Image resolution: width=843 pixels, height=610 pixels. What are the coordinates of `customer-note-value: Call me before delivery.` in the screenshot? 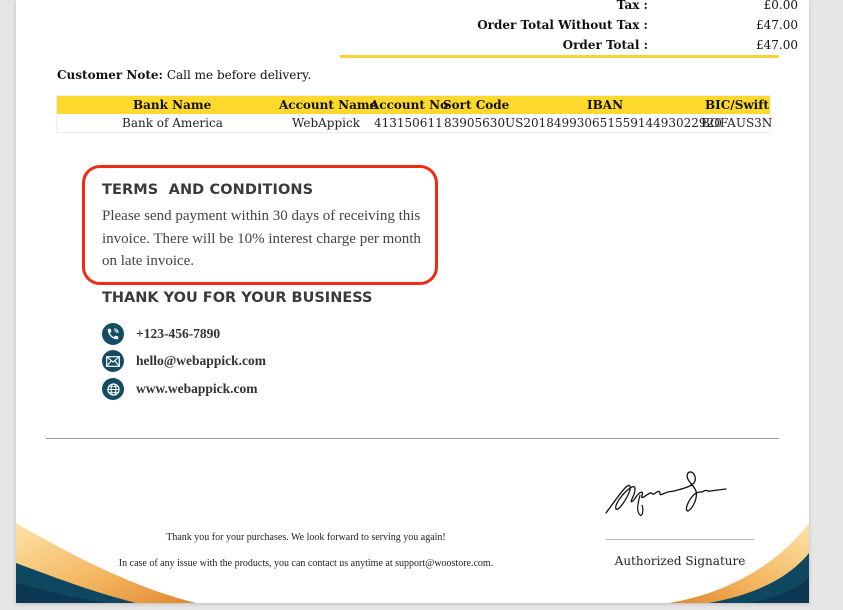 It's located at (239, 75).